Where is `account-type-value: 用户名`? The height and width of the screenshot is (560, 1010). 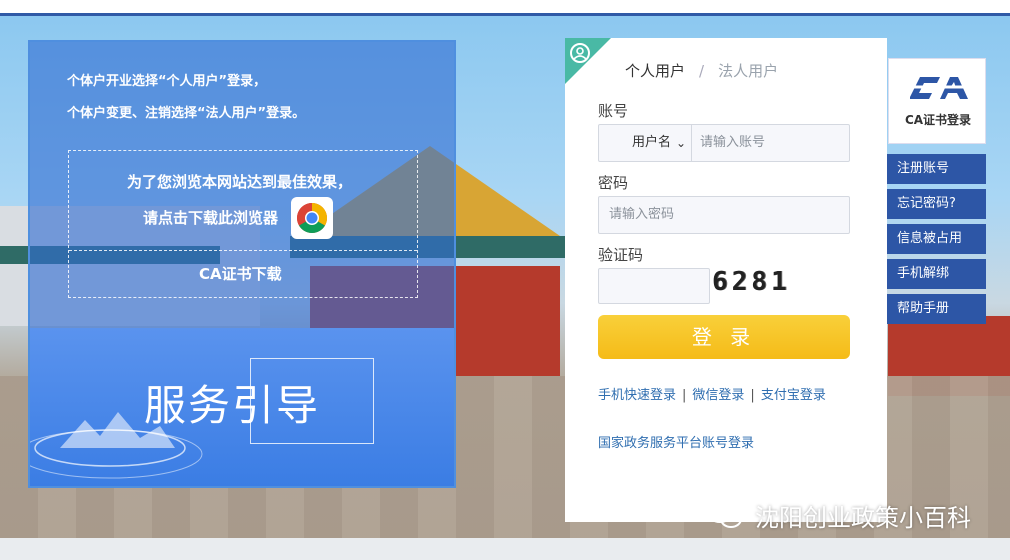 account-type-value: 用户名 is located at coordinates (651, 142).